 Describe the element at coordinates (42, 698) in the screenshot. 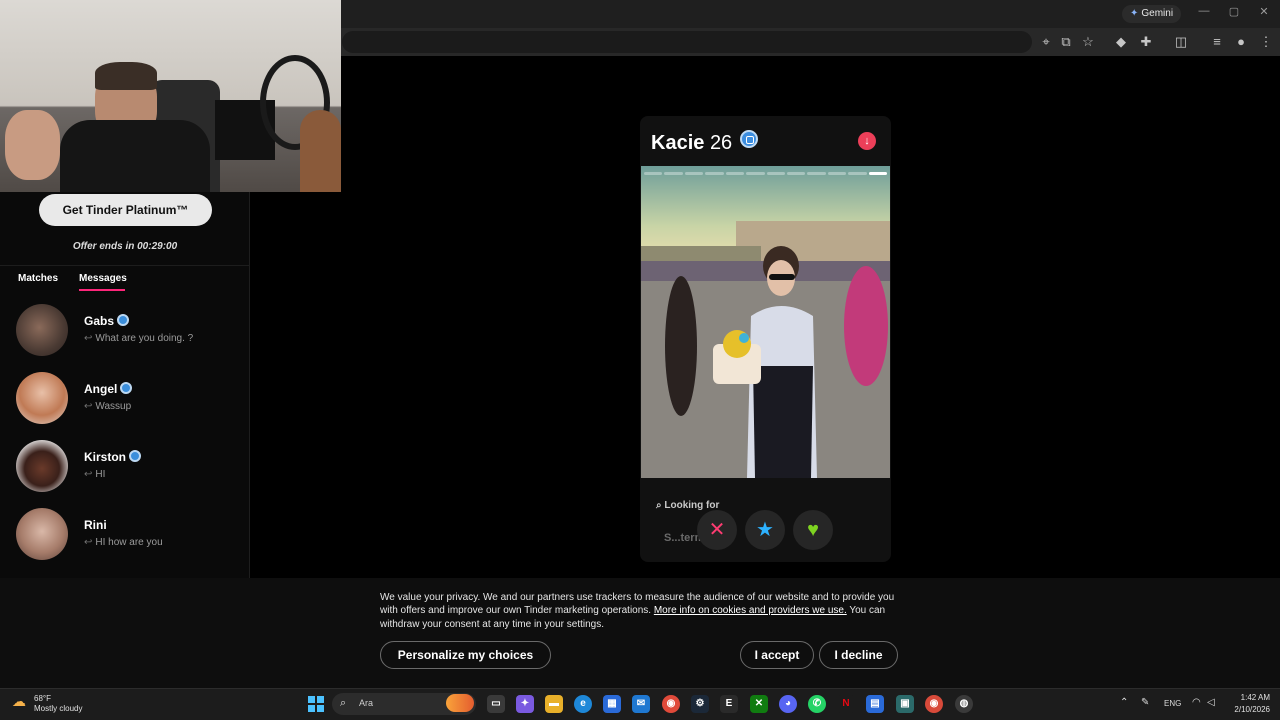

I see `weather-temp: 68°F` at that location.